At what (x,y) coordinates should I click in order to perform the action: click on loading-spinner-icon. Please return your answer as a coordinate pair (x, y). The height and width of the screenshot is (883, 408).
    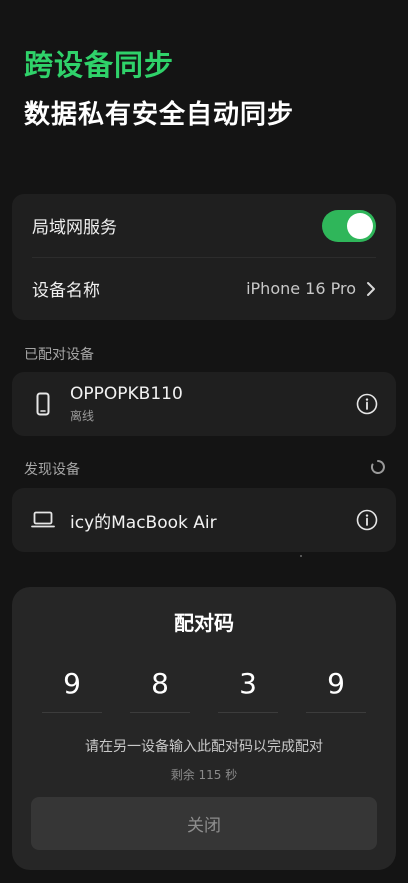
    Looking at the image, I should click on (377, 467).